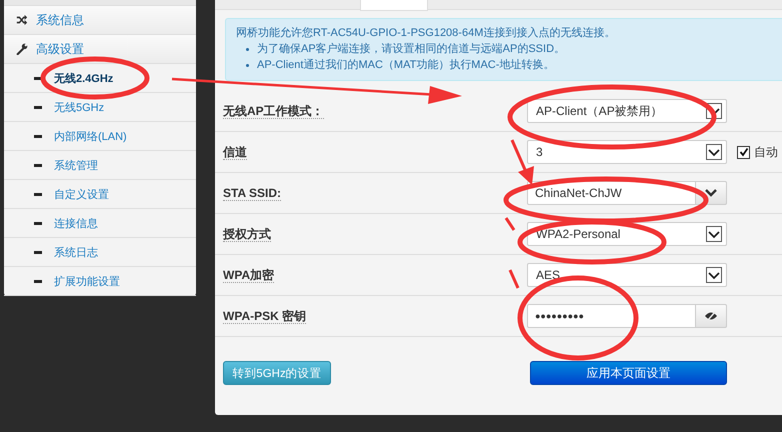 Image resolution: width=782 pixels, height=432 pixels. What do you see at coordinates (76, 223) in the screenshot?
I see `sidebar-item: 连接信息` at bounding box center [76, 223].